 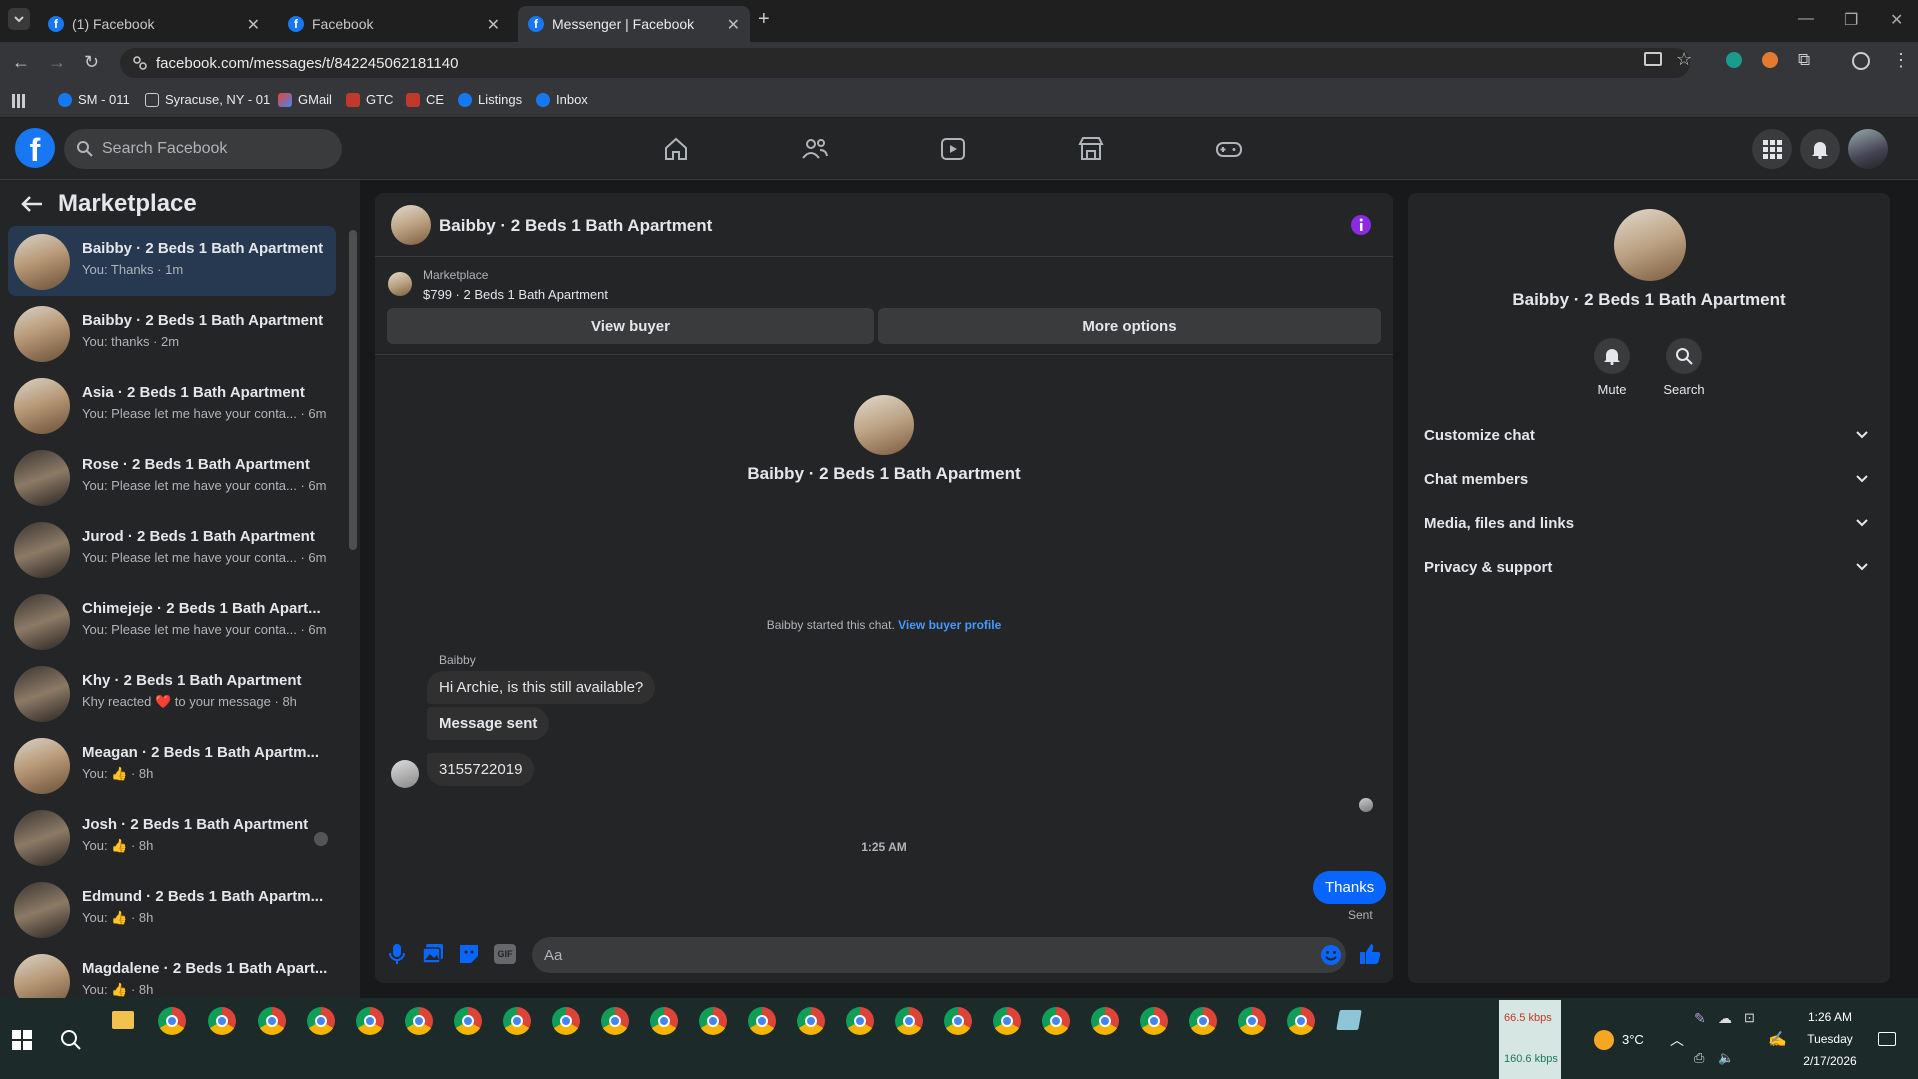 I want to click on video-icon, so click(x=953, y=149).